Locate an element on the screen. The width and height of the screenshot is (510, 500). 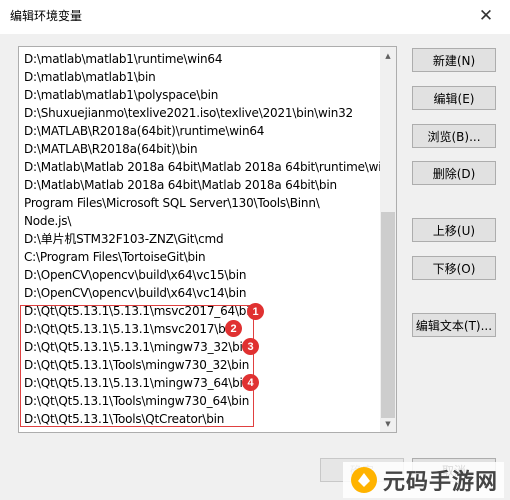
delete-button: 删除(D) is located at coordinates (454, 173).